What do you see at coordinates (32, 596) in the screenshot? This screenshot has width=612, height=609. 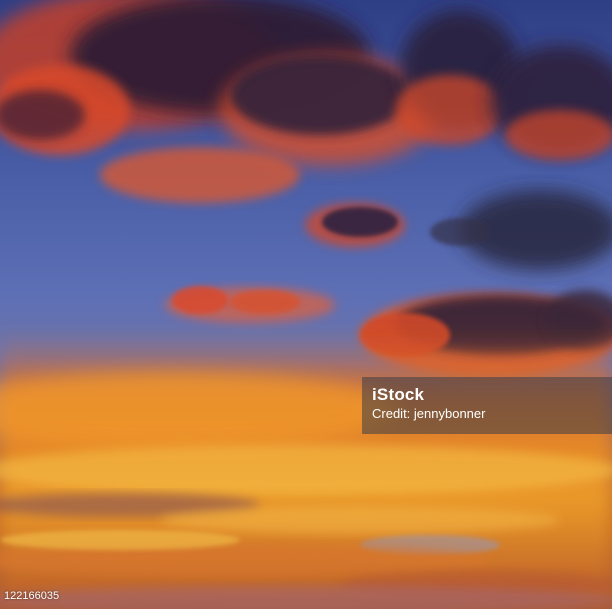 I see `image-id: 122166035` at bounding box center [32, 596].